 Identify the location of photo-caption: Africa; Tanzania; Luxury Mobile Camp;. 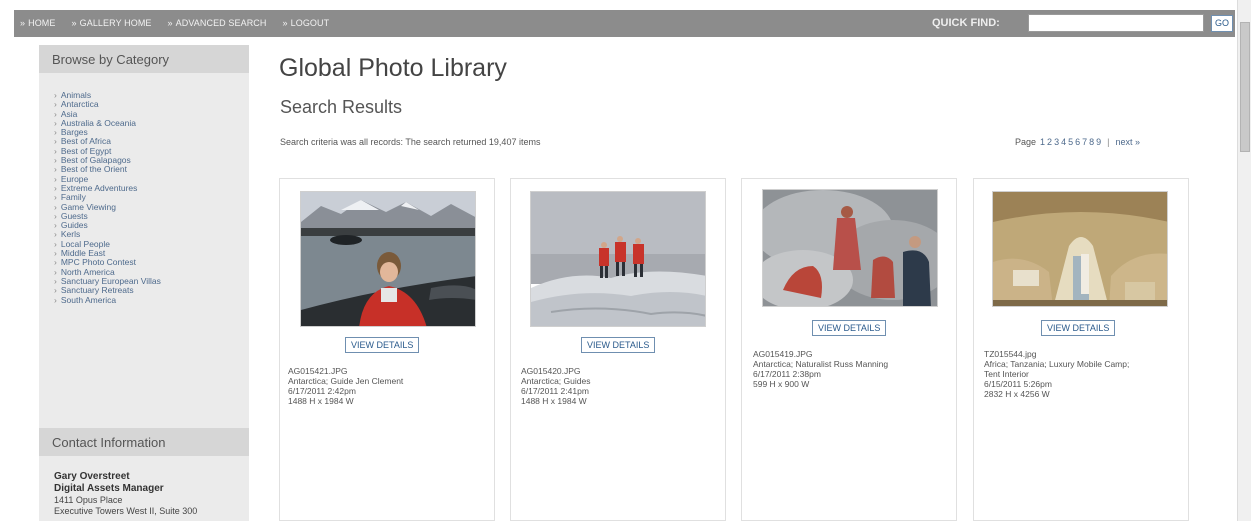
(1057, 364).